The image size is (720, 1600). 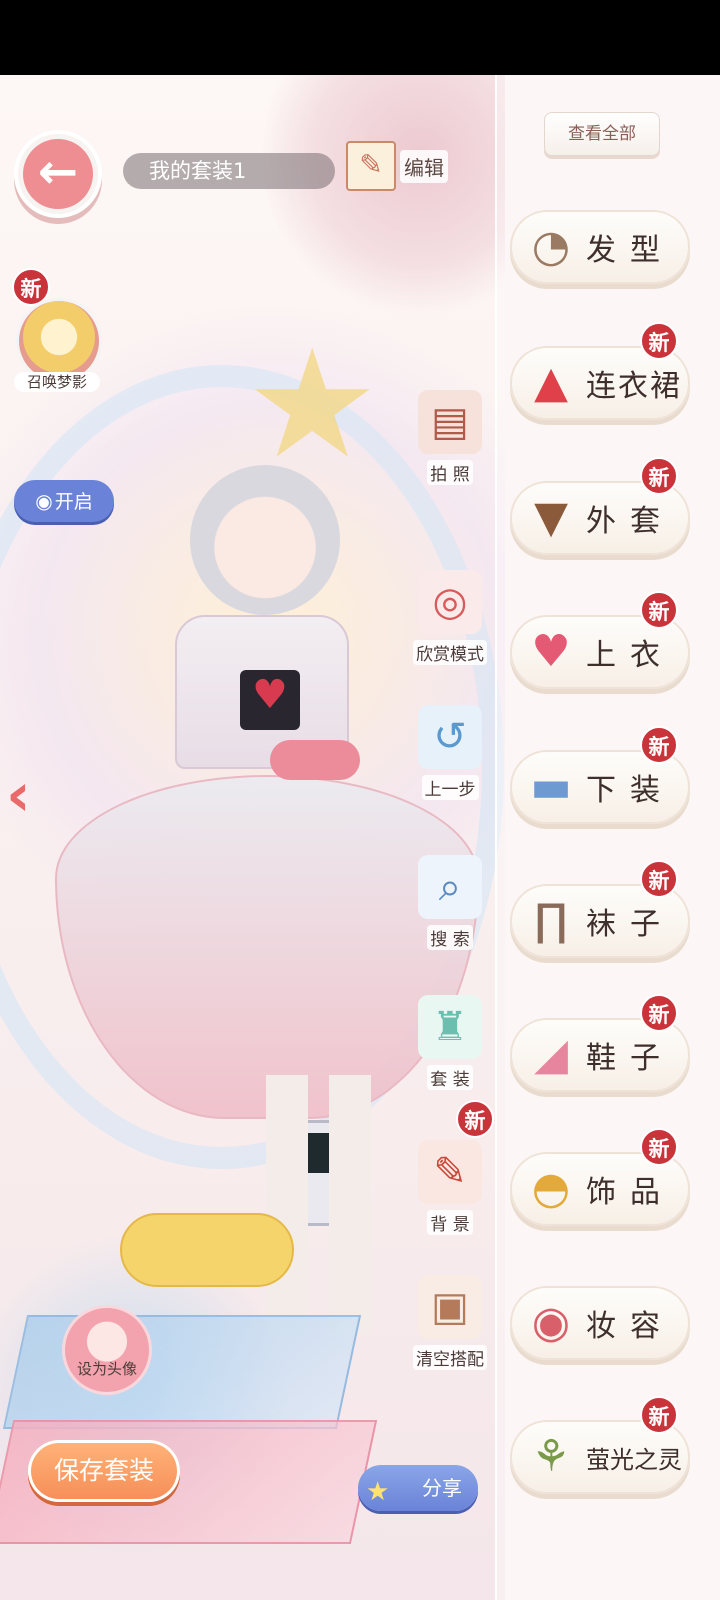 What do you see at coordinates (630, 790) in the screenshot?
I see `category-label: 下装` at bounding box center [630, 790].